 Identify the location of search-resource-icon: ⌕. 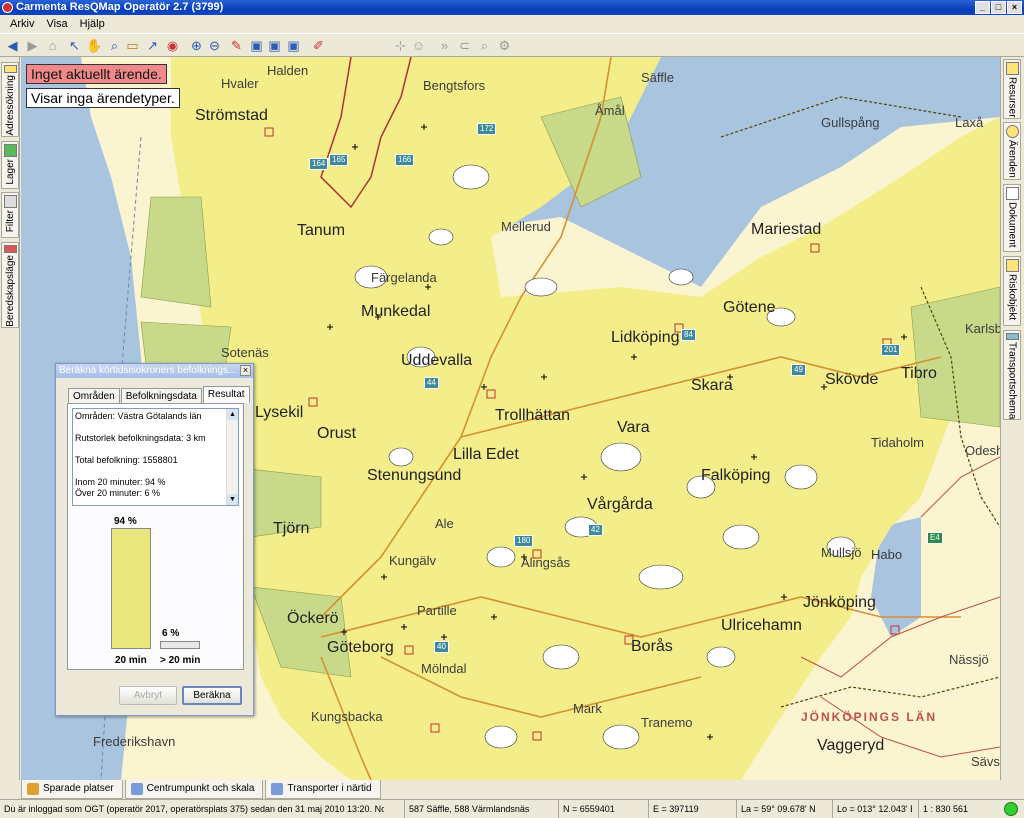
(484, 45).